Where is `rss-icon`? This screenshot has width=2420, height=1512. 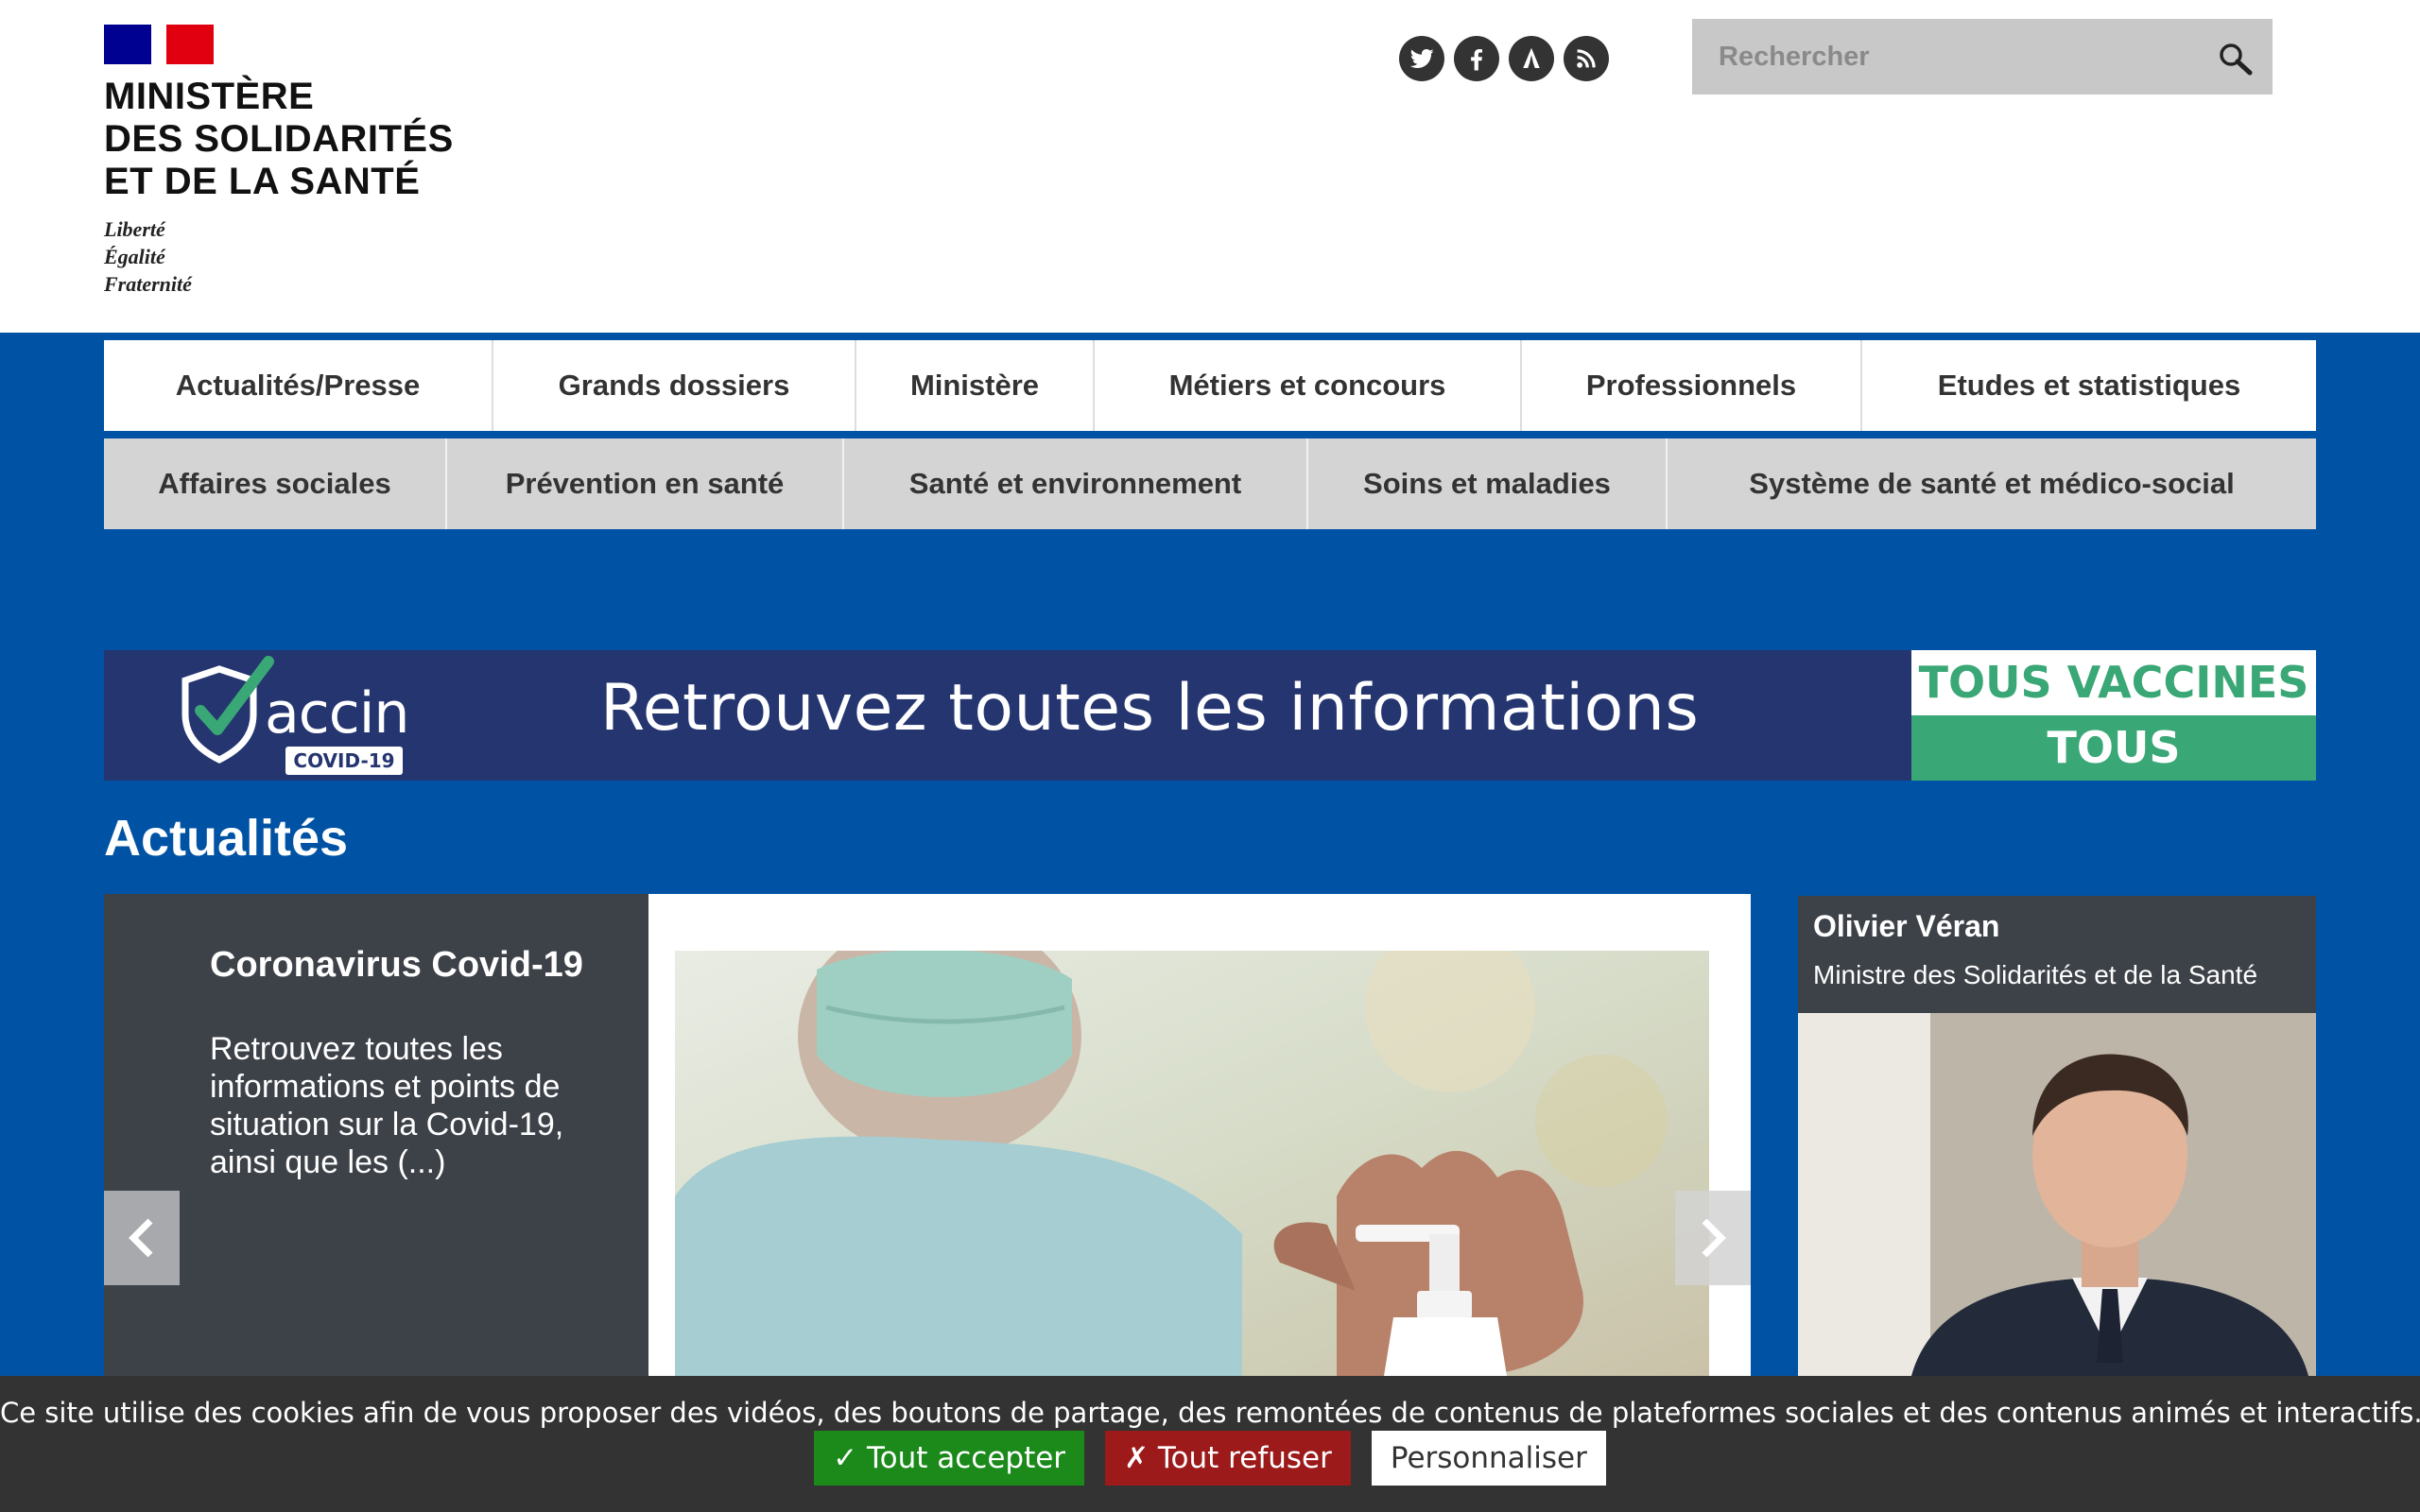 rss-icon is located at coordinates (1587, 58).